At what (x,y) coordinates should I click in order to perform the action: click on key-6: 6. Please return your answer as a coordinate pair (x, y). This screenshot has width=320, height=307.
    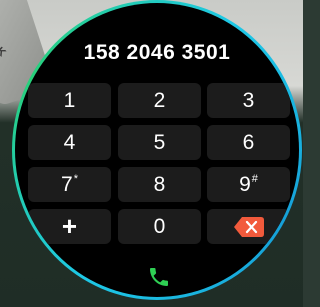
    Looking at the image, I should click on (248, 142).